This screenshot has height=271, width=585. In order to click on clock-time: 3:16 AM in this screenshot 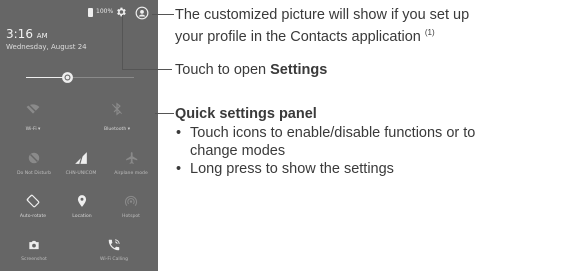, I will do `click(27, 34)`.